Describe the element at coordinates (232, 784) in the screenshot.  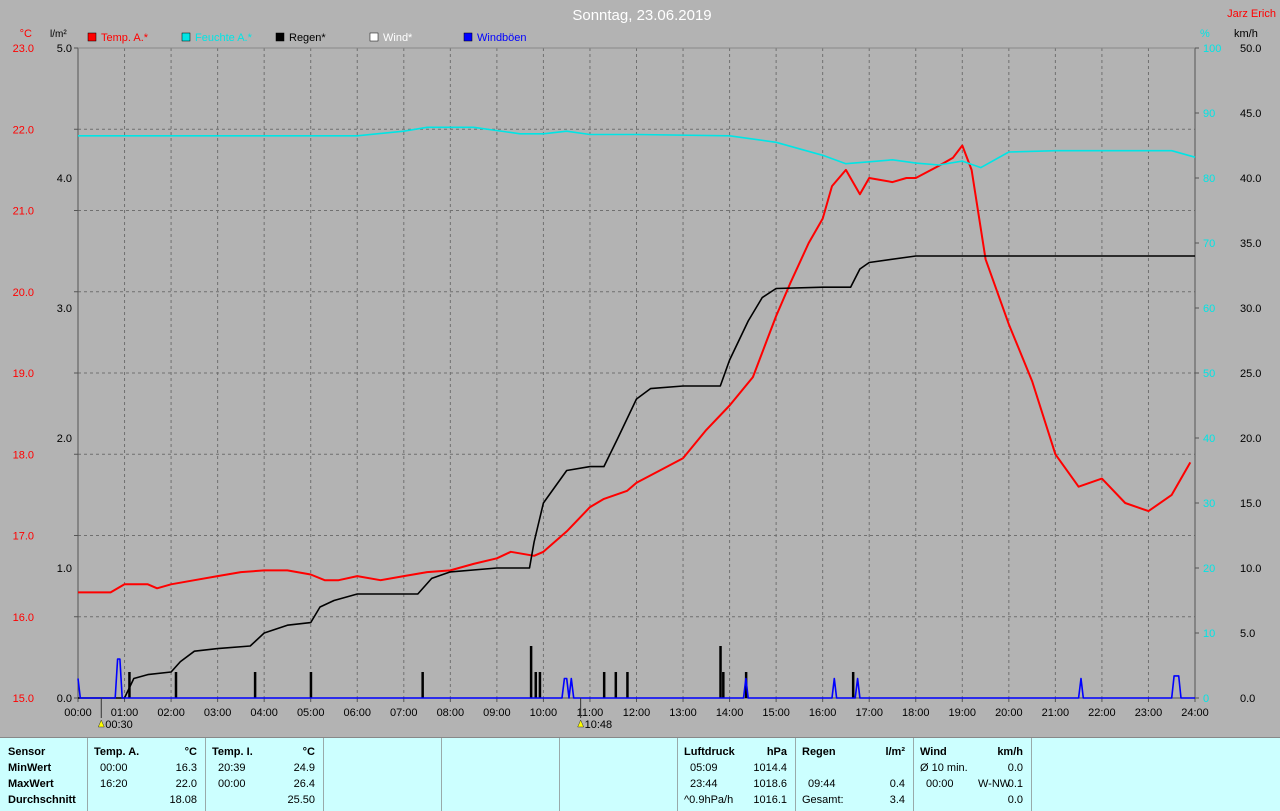
I see `temp-i-max-time: 00:00` at that location.